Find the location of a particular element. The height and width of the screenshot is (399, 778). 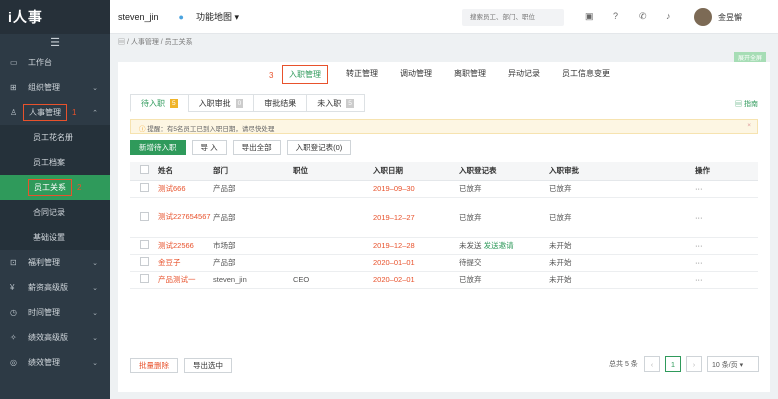

step-marker: 3 is located at coordinates (271, 75).